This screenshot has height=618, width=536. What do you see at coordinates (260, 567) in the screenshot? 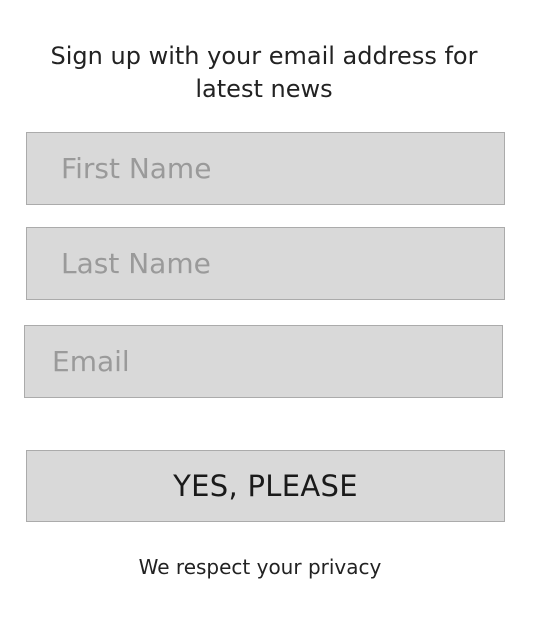
I see `privacy-note: We respect your privacy` at bounding box center [260, 567].